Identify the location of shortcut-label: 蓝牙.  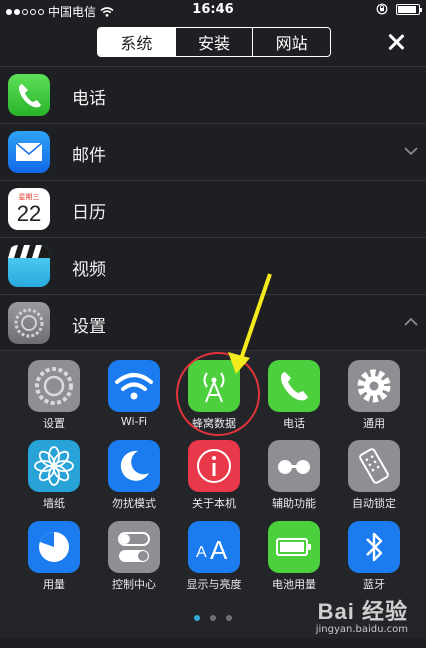
(374, 584).